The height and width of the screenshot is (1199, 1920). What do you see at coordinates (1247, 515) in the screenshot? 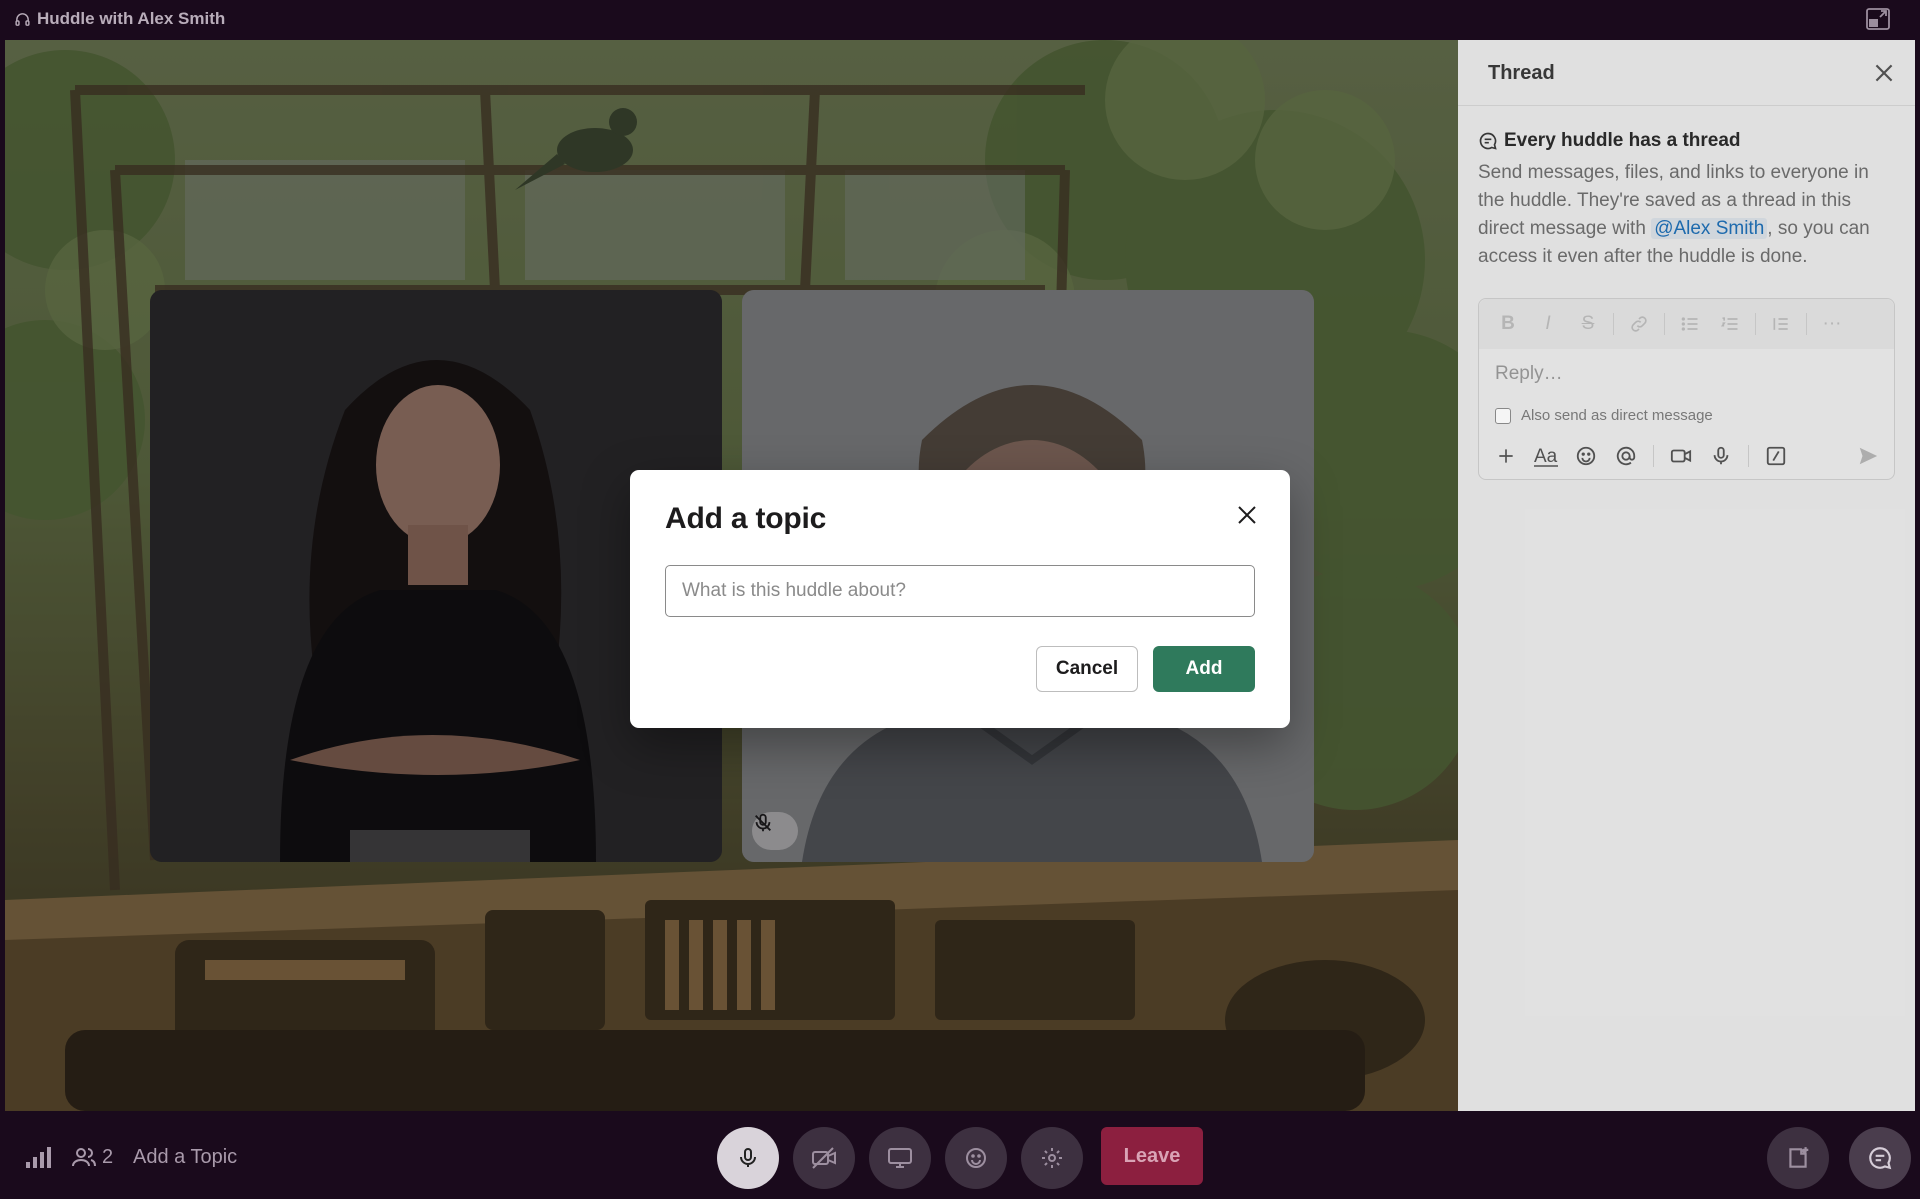
I see `close-dialog-icon` at bounding box center [1247, 515].